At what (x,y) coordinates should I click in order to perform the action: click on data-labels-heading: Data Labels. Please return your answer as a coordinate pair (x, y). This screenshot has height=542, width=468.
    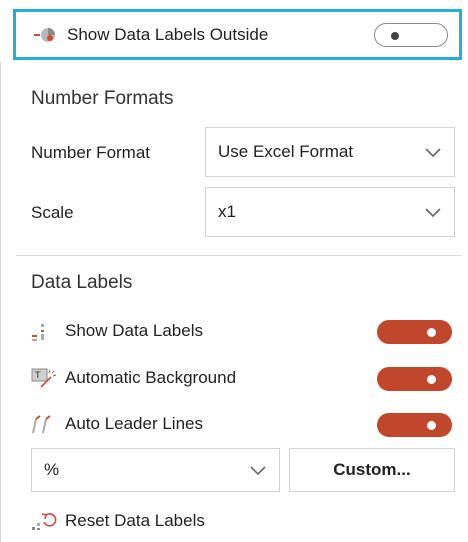
    Looking at the image, I should click on (82, 282).